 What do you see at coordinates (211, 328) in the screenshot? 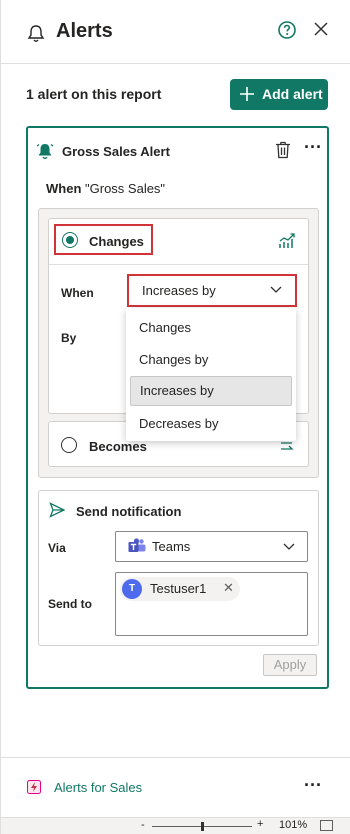
I see `dropdown-option-changes: Changes` at bounding box center [211, 328].